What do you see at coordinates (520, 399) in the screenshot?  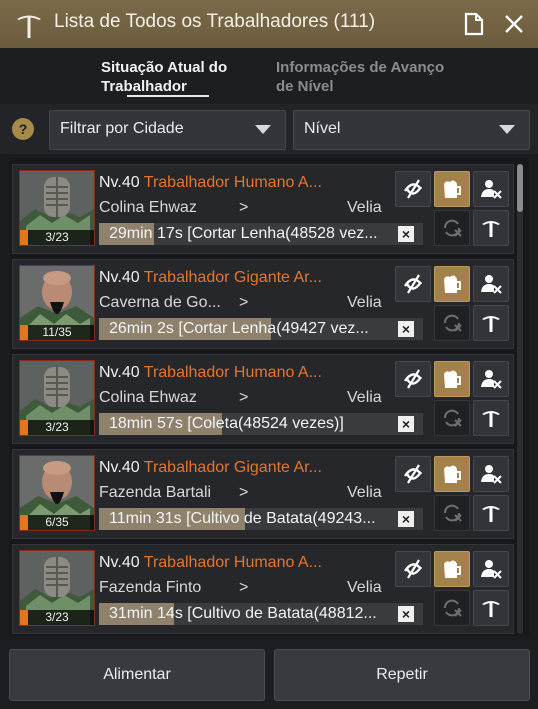 I see `scrollbar-track` at bounding box center [520, 399].